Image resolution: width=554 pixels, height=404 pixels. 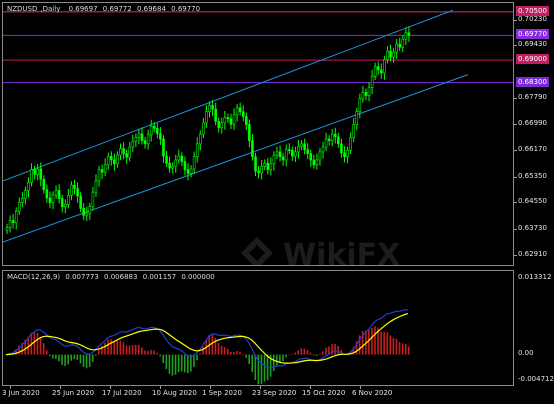 I want to click on ohlc-open: 0.69697, so click(x=83, y=9).